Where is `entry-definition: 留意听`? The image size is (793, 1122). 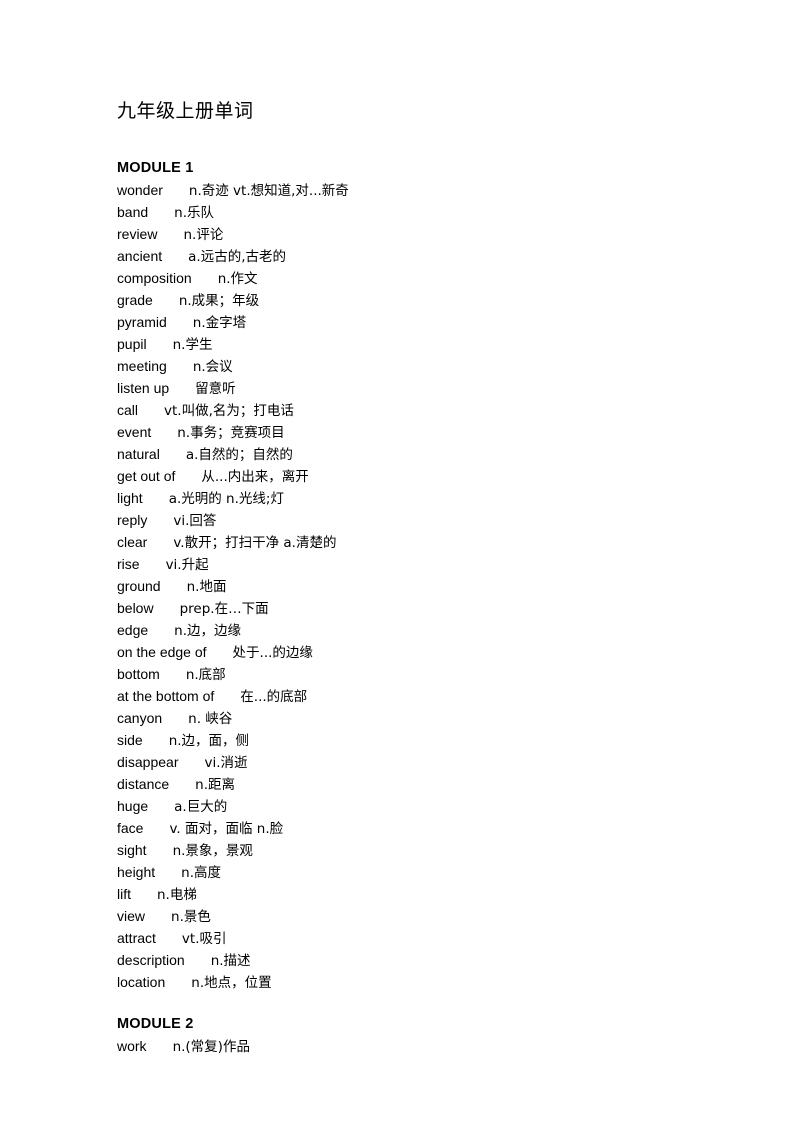
entry-definition: 留意听 is located at coordinates (215, 389).